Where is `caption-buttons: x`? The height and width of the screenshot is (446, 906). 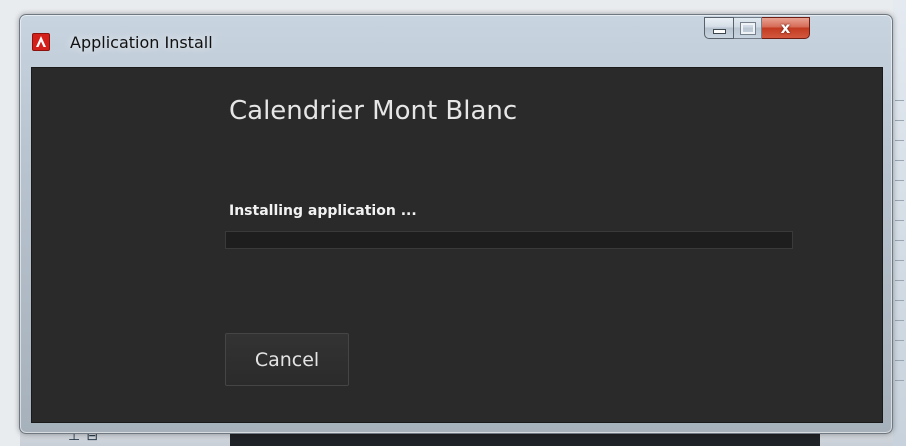 caption-buttons: x is located at coordinates (757, 28).